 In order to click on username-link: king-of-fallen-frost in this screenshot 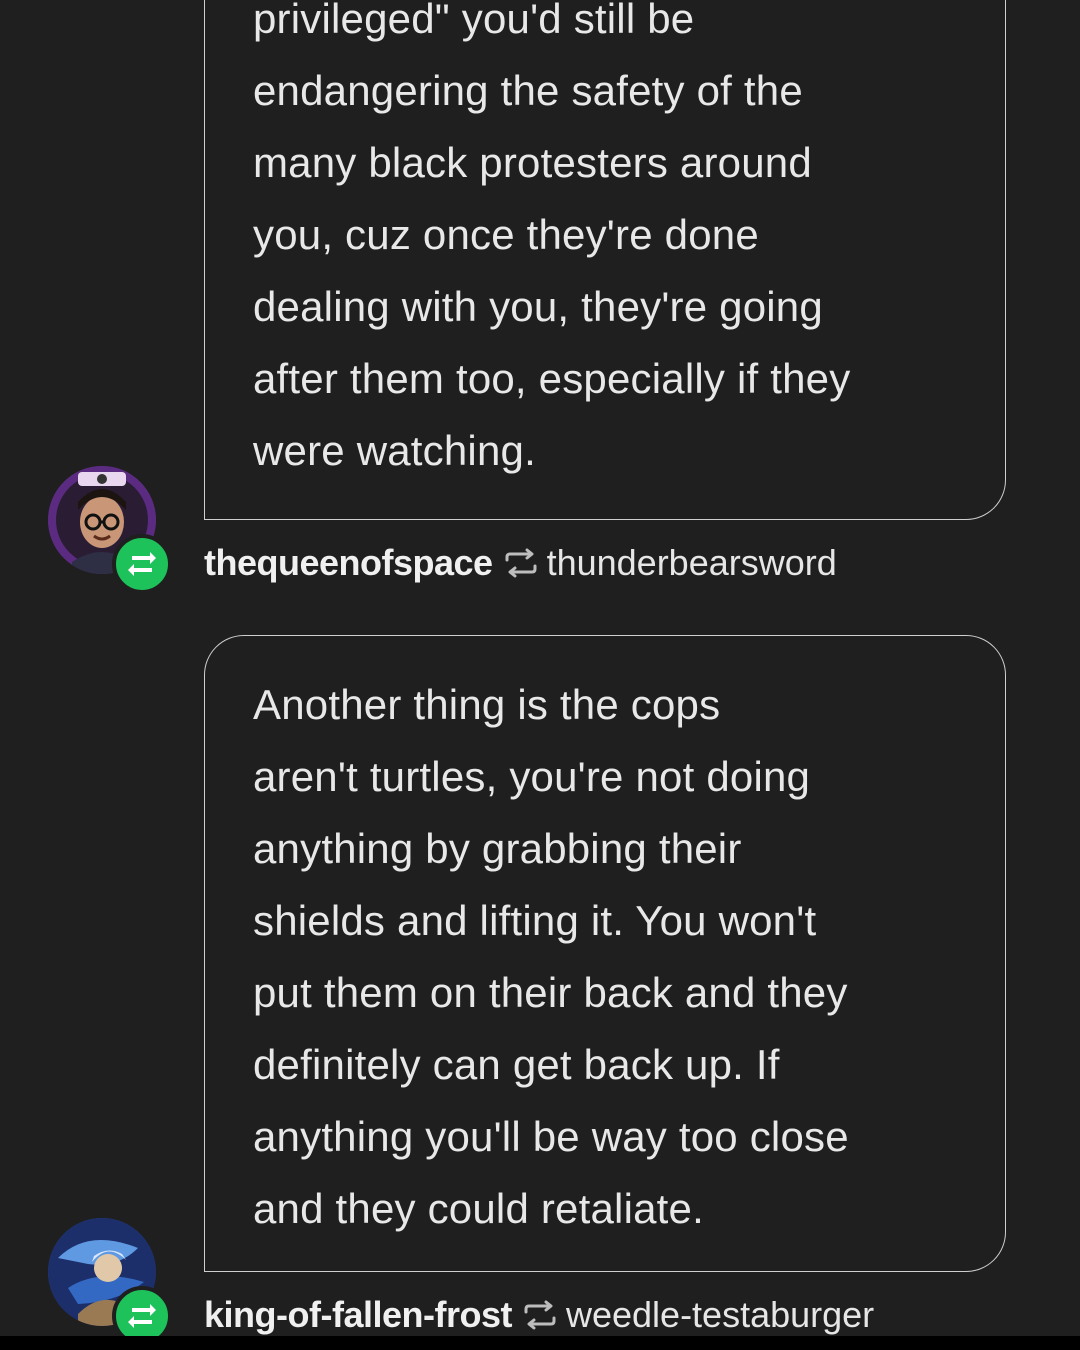, I will do `click(358, 1315)`.